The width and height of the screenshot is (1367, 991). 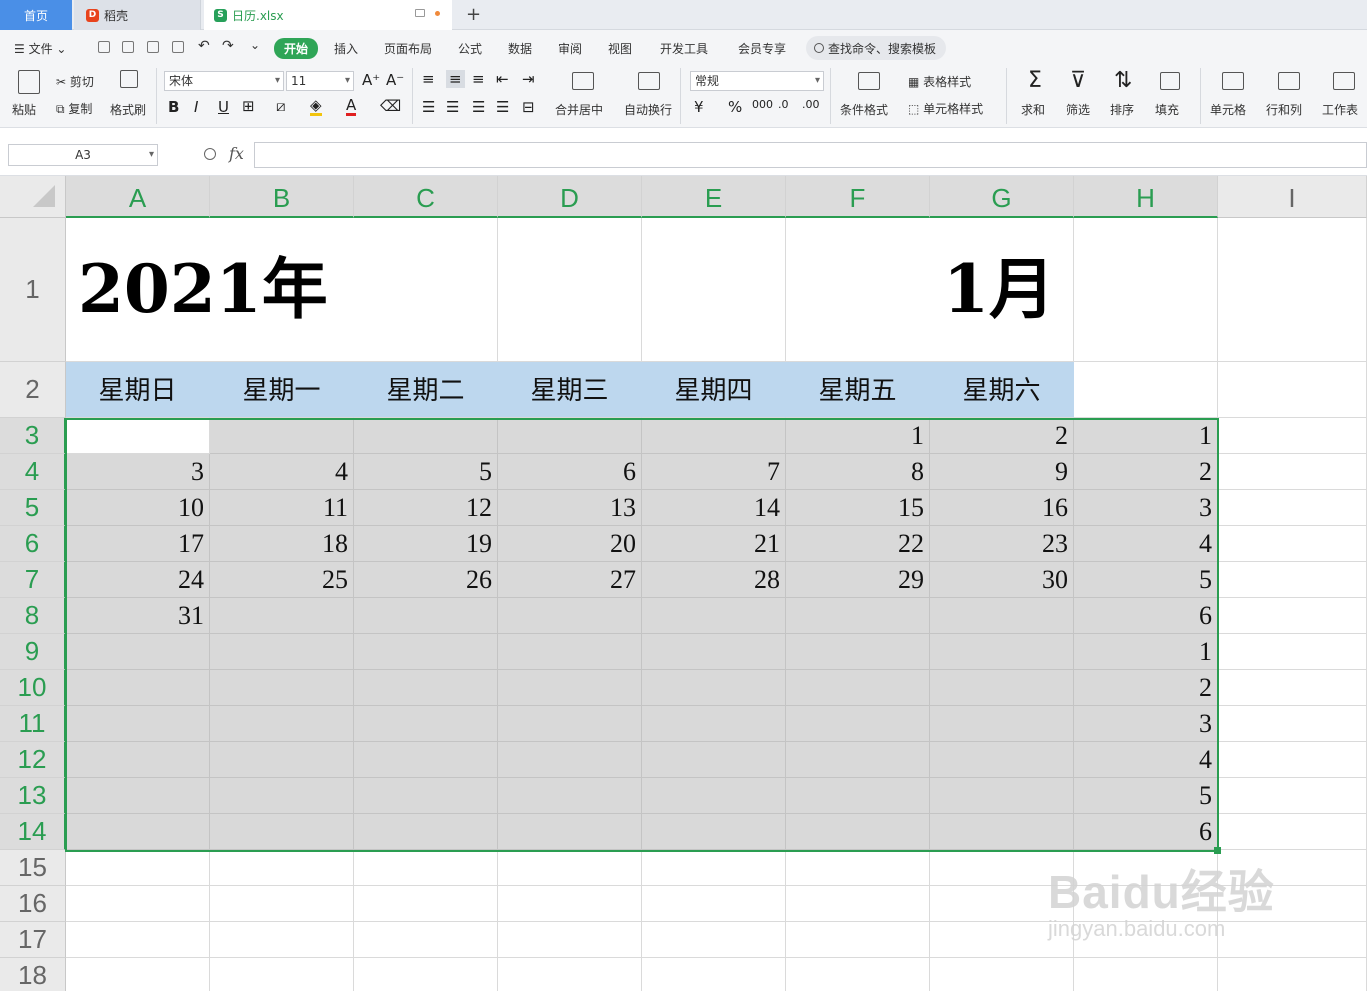 I want to click on cell-d4: 6, so click(x=570, y=472).